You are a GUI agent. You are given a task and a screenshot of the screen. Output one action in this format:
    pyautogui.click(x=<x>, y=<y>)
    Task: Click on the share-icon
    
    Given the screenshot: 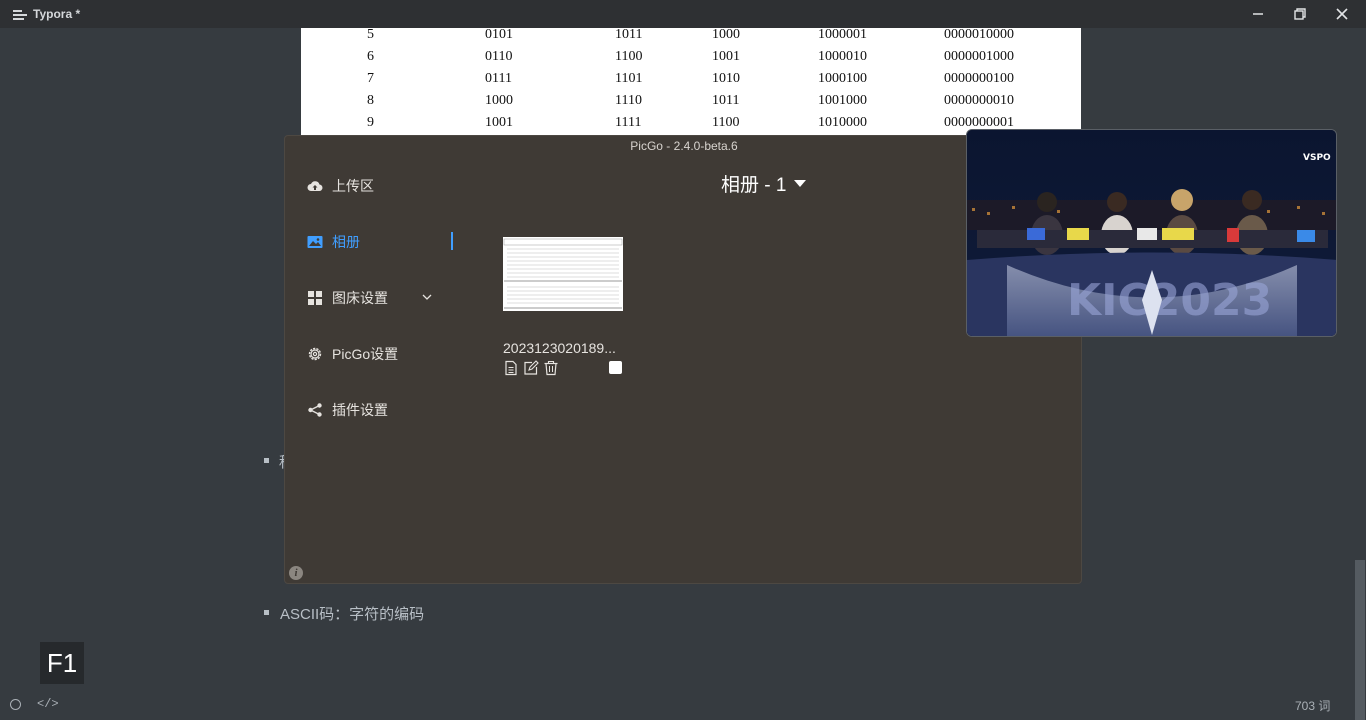 What is the action you would take?
    pyautogui.click(x=315, y=410)
    